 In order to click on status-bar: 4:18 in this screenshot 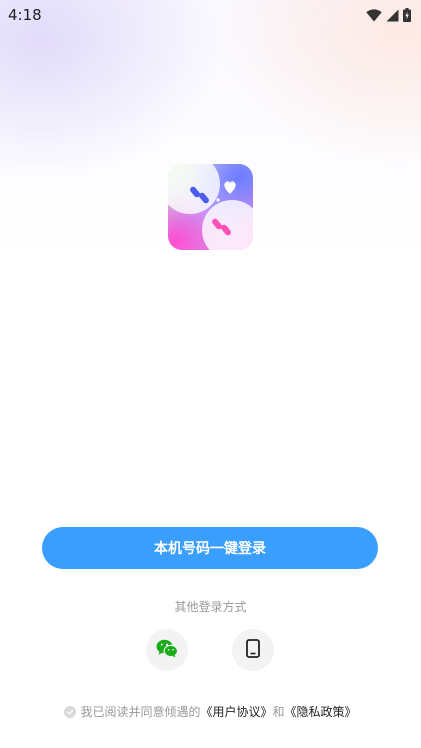, I will do `click(210, 15)`.